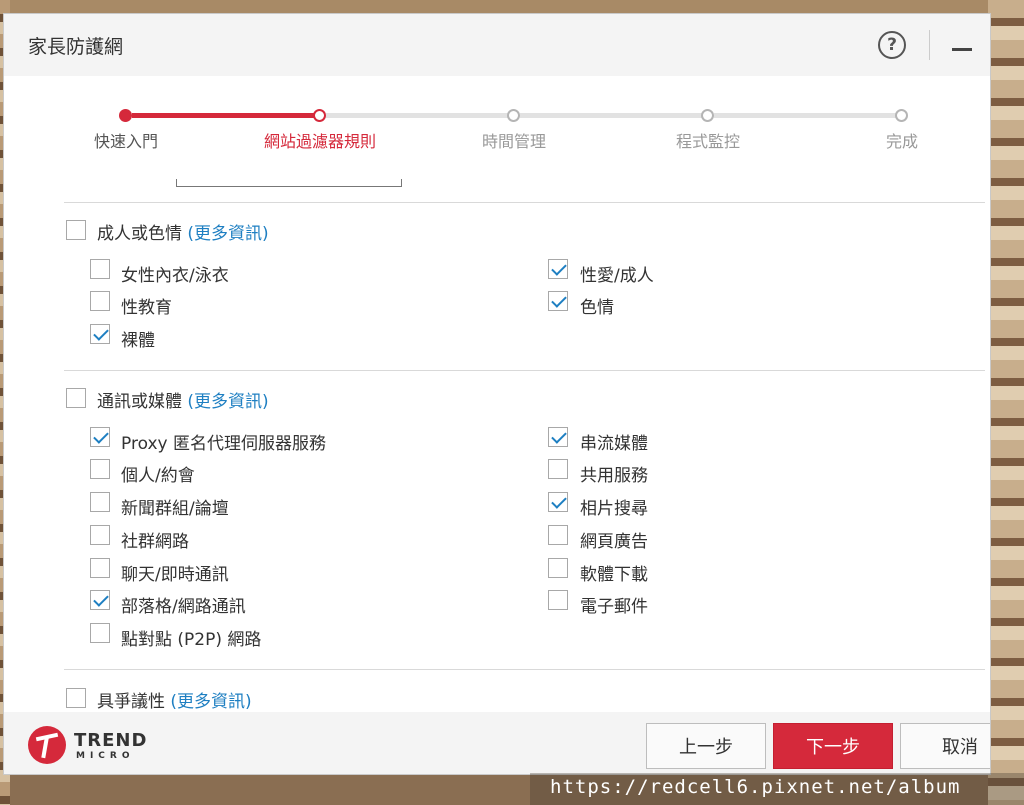 This screenshot has width=1024, height=805. I want to click on step-label-website-filter: 網站過濾器規則, so click(319, 141).